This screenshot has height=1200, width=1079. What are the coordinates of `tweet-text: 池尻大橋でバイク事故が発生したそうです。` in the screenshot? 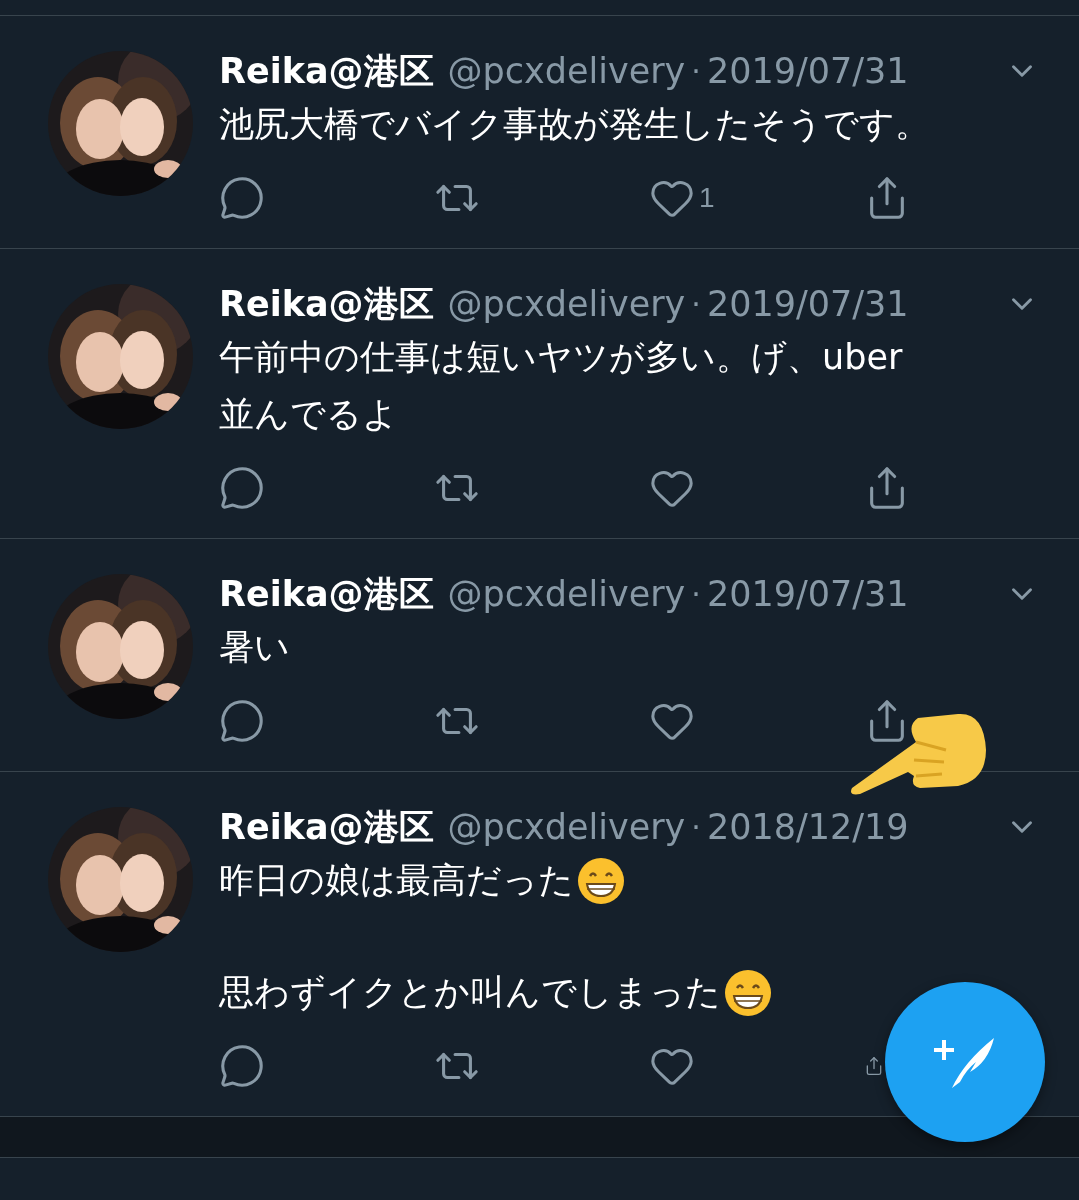 It's located at (574, 124).